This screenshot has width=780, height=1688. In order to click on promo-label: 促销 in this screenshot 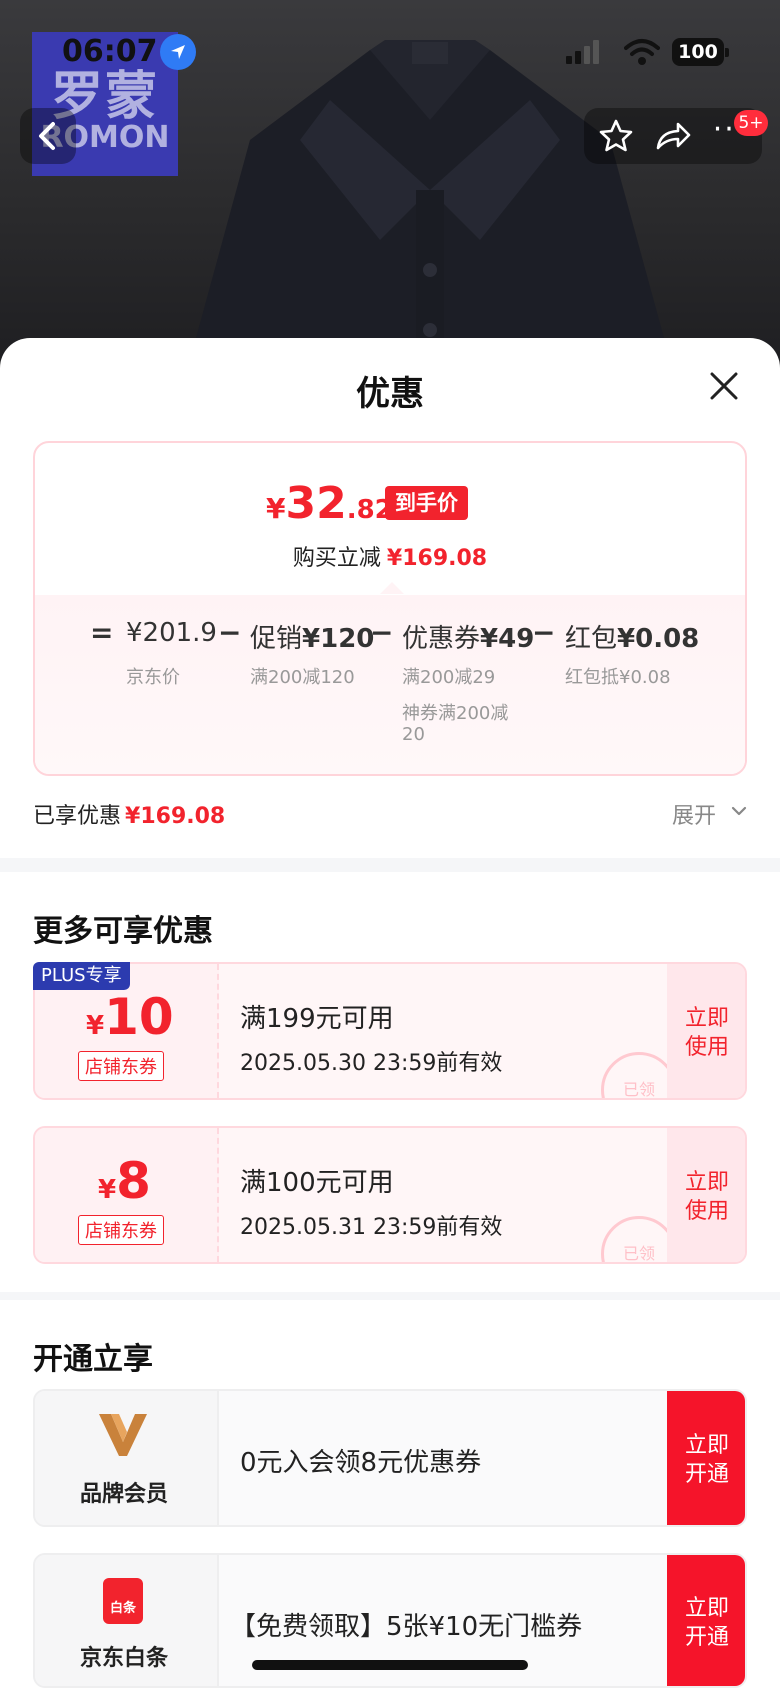, I will do `click(276, 639)`.